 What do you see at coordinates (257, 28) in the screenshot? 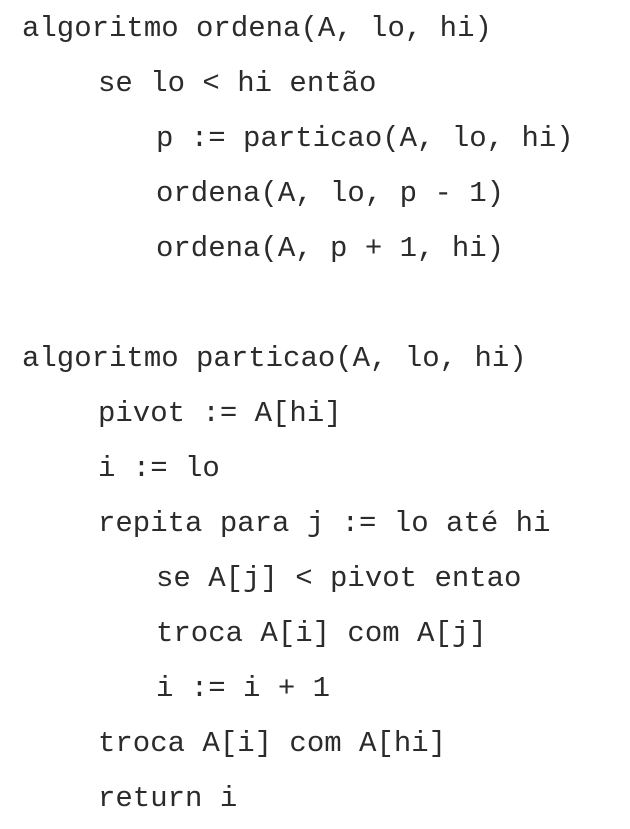
I see `code-line-ordena-header: algoritmo ordena(A, lo, hi)` at bounding box center [257, 28].